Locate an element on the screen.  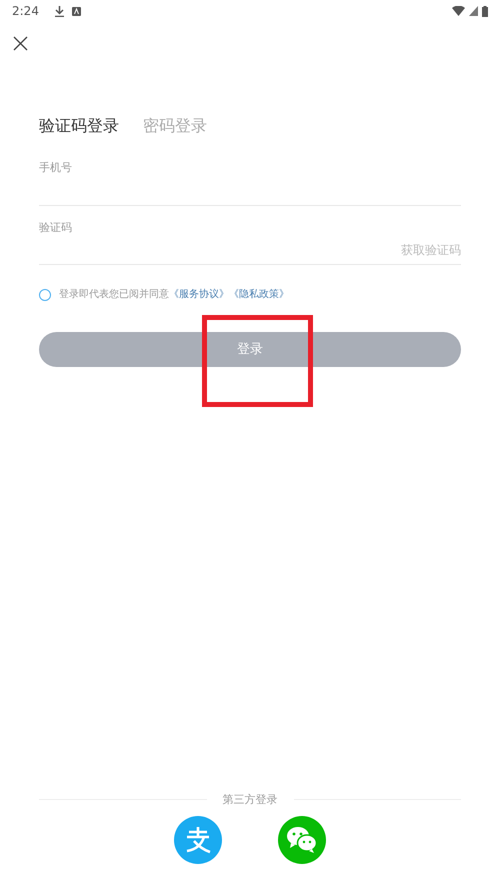
agreement-link: 《服务协议》 is located at coordinates (199, 294).